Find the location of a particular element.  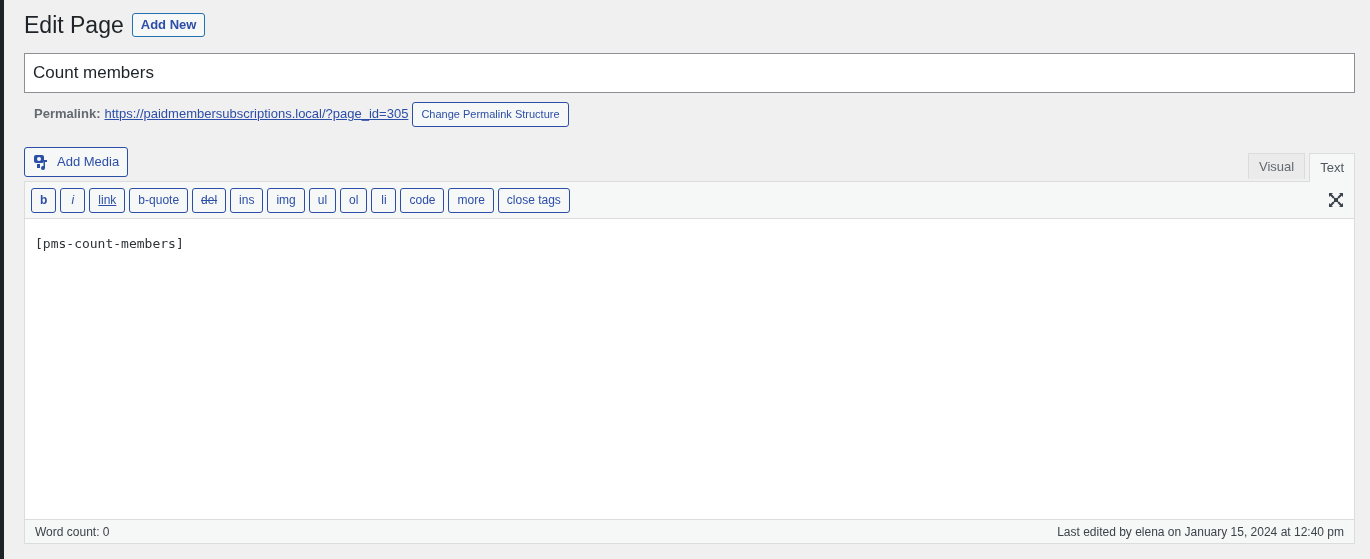

quicktag-button: close tags is located at coordinates (533, 200).